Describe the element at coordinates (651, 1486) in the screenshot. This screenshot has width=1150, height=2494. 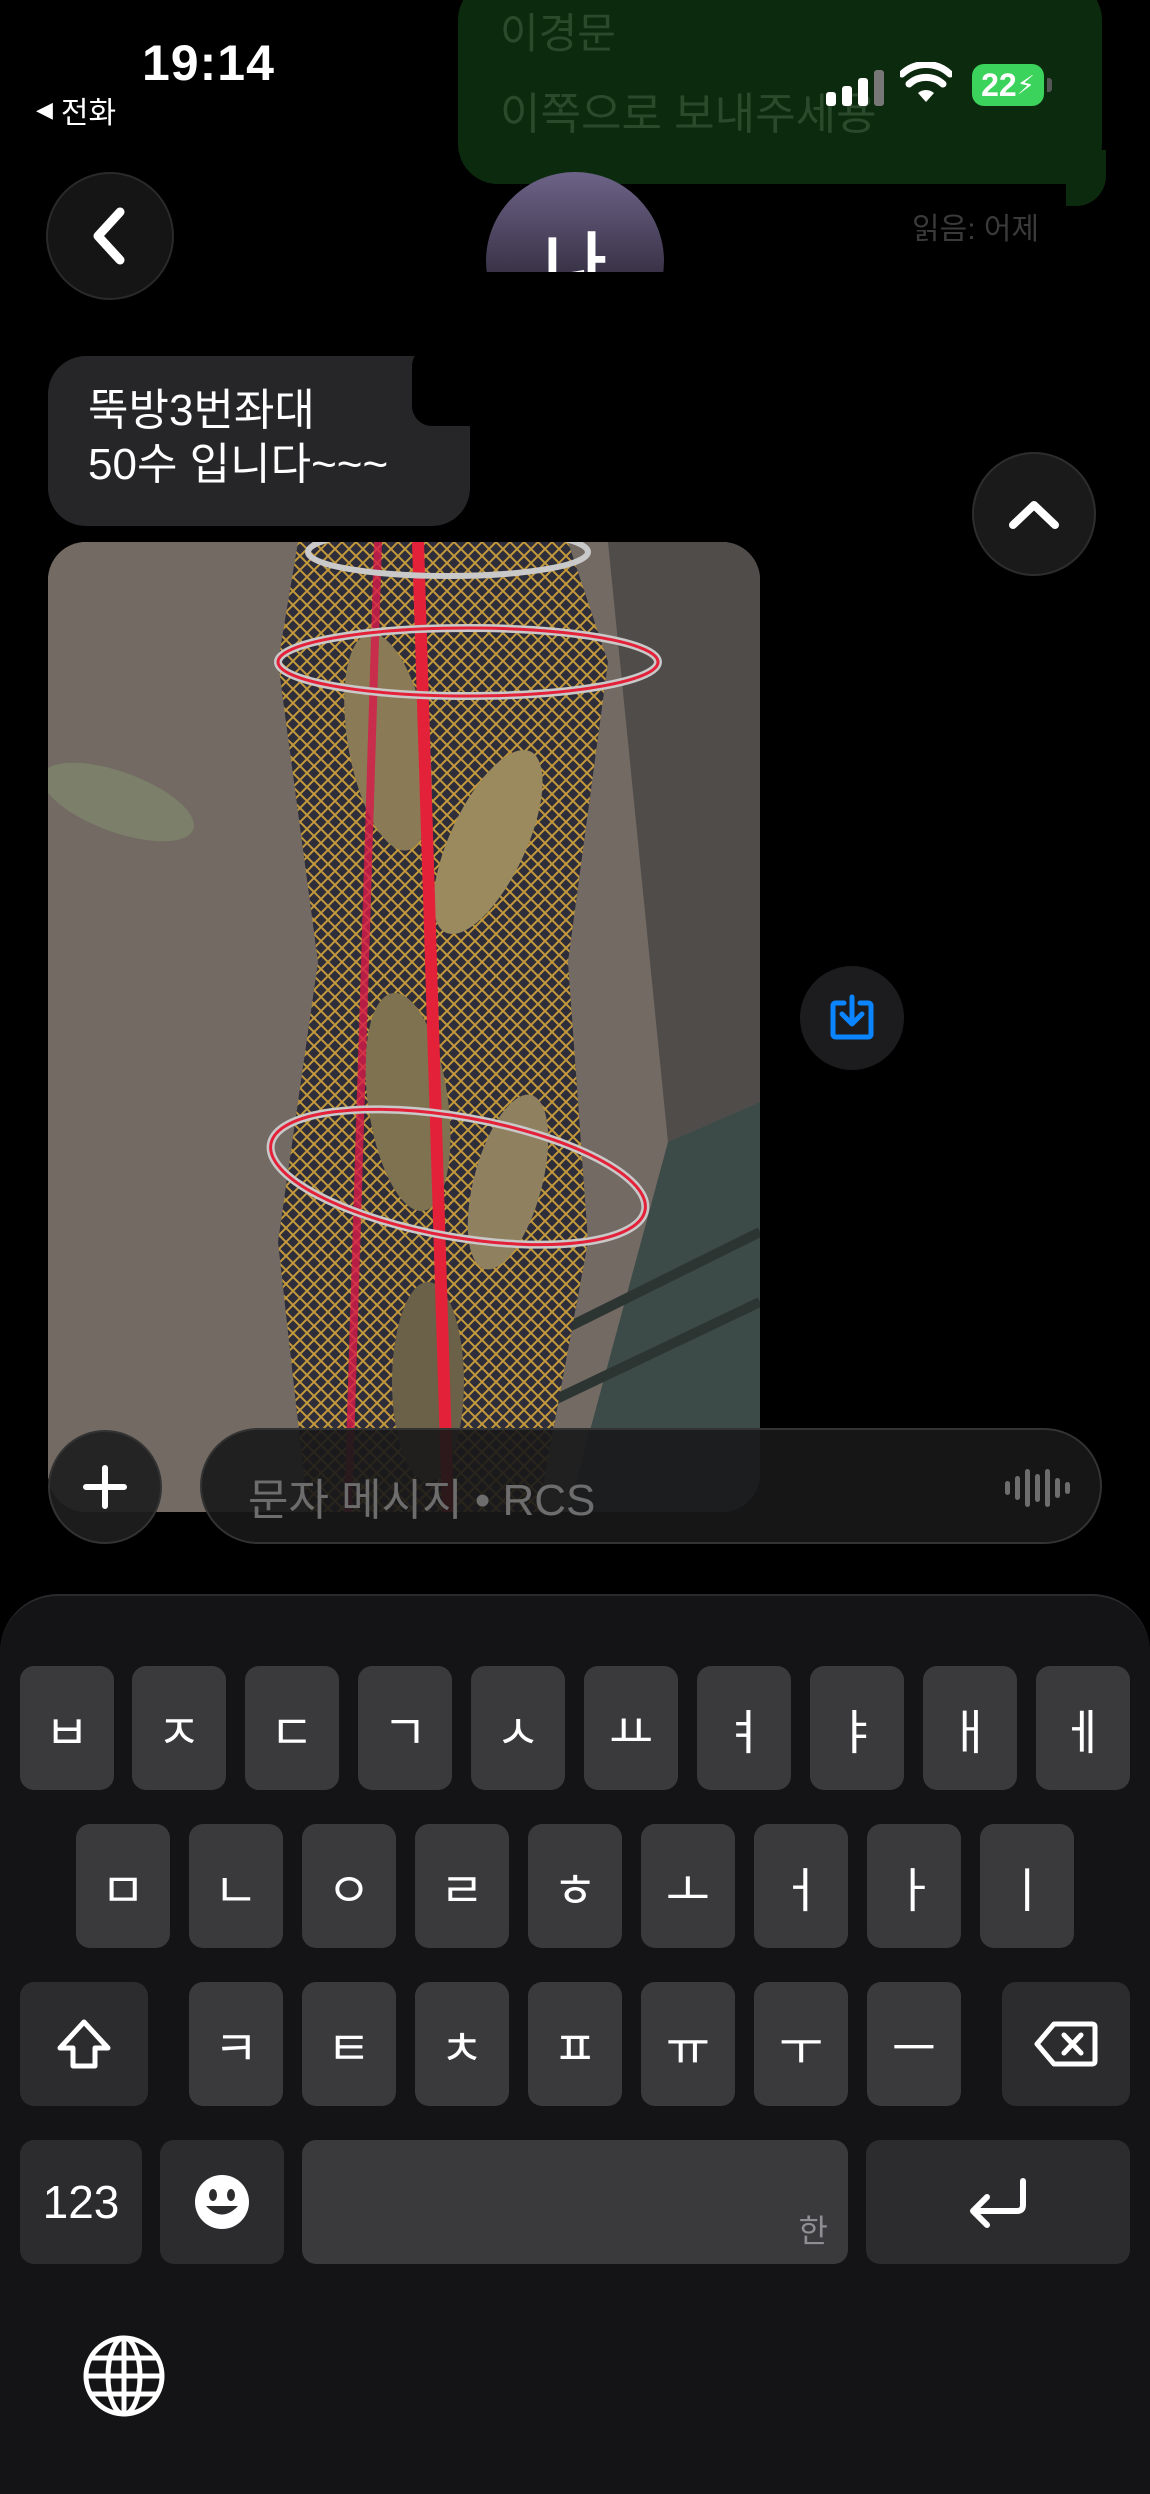
I see `message-input: 문자 메시지 • RCS` at that location.